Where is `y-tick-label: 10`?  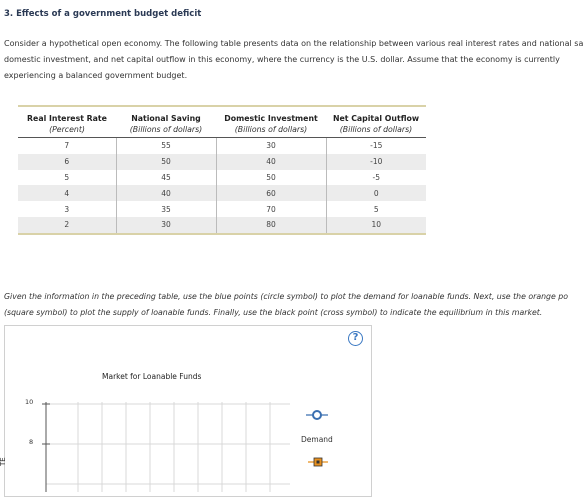
y-tick-label: 10 is located at coordinates (29, 402).